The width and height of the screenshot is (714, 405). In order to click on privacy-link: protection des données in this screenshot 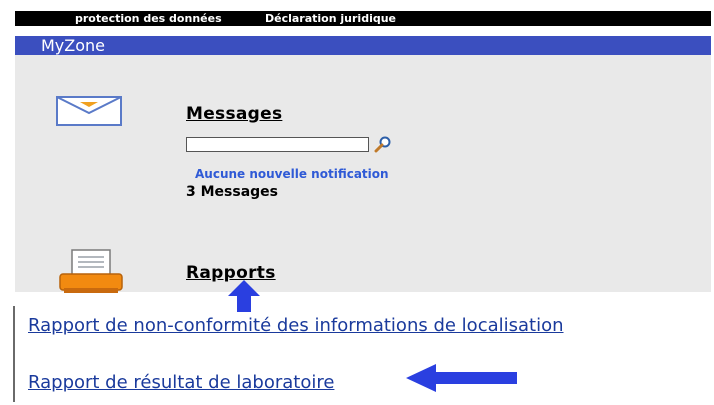, I will do `click(148, 18)`.